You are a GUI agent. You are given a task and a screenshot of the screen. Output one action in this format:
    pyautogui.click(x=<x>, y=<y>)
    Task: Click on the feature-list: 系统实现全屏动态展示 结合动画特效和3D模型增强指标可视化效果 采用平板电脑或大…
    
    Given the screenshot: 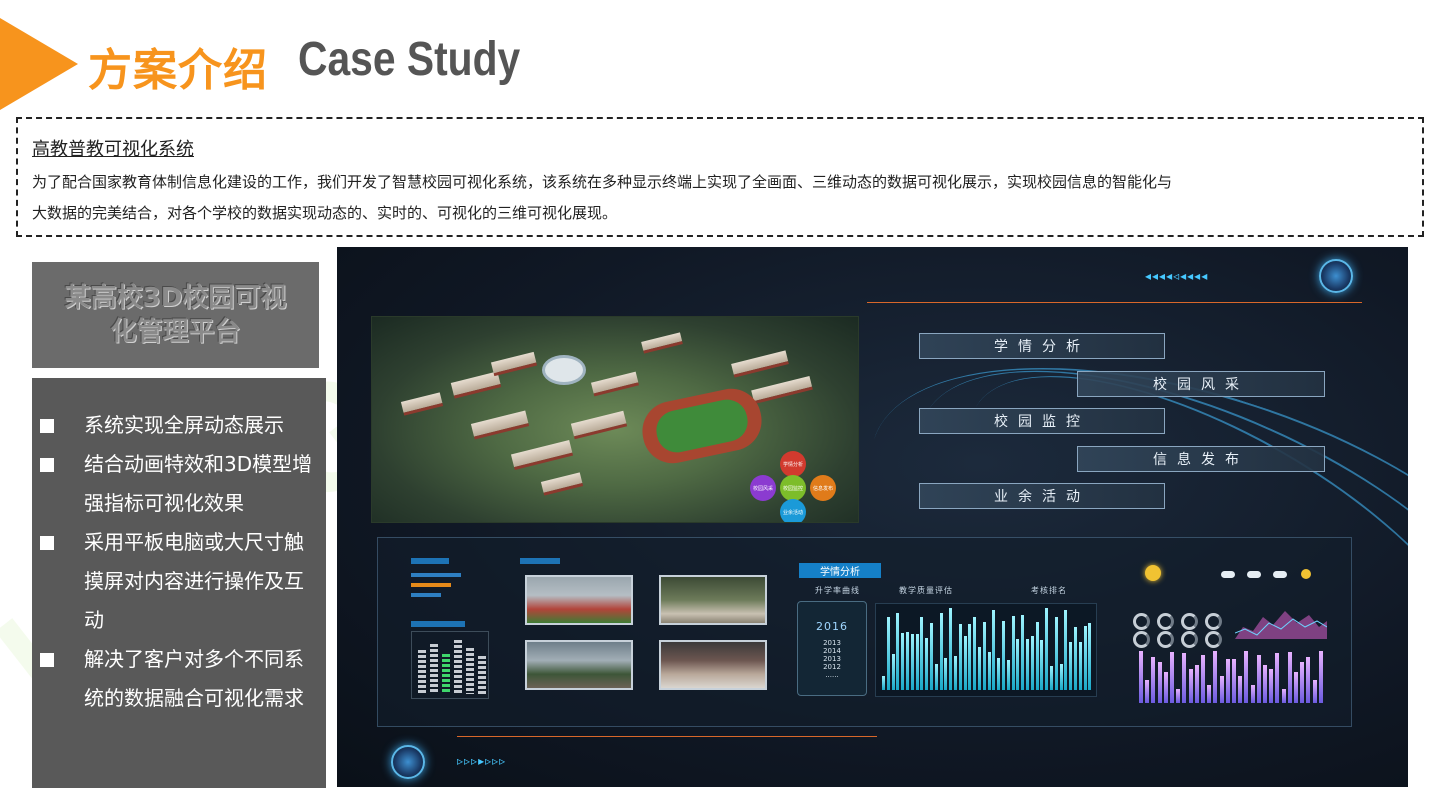 What is the action you would take?
    pyautogui.click(x=179, y=583)
    